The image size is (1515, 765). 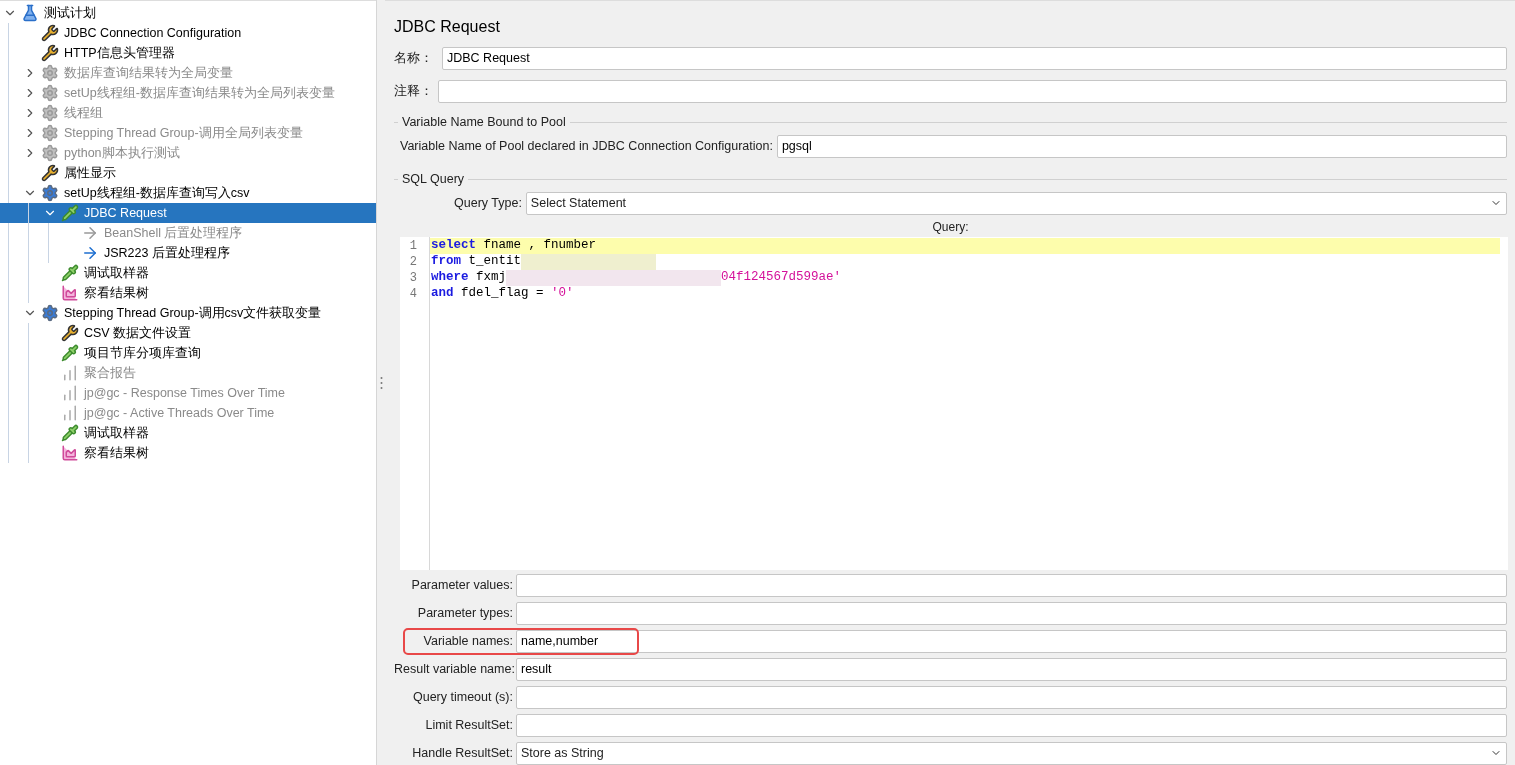 What do you see at coordinates (586, 146) in the screenshot?
I see `field-label: Variable Name of Pool declared in JDBC Connection Configuration:` at bounding box center [586, 146].